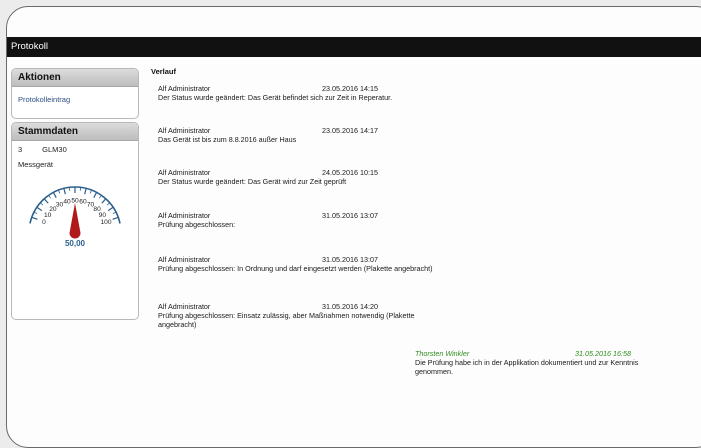 The width and height of the screenshot is (701, 448). I want to click on gauge: 0102030405060708090100 50,00, so click(75, 219).